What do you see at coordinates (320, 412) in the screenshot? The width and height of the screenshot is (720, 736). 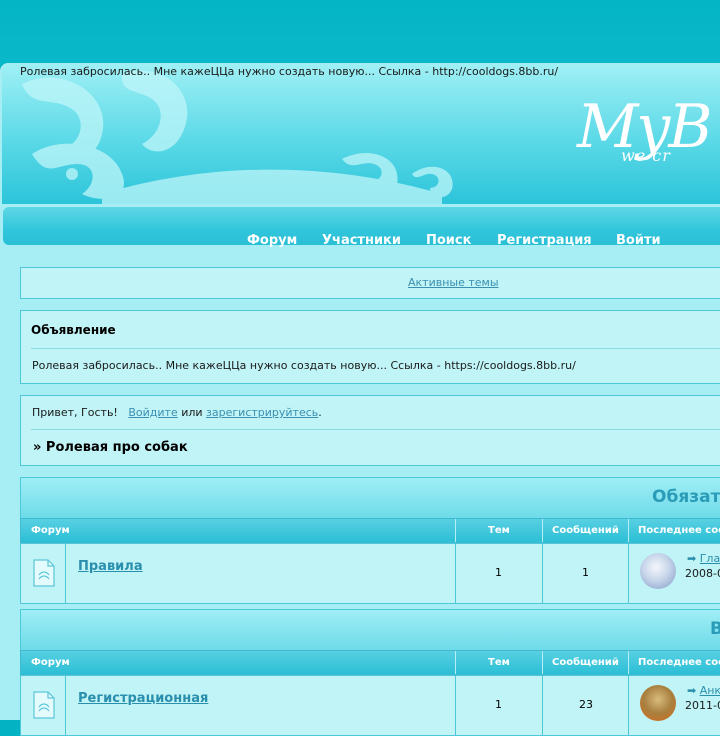 I see `greeting-suffix: .` at bounding box center [320, 412].